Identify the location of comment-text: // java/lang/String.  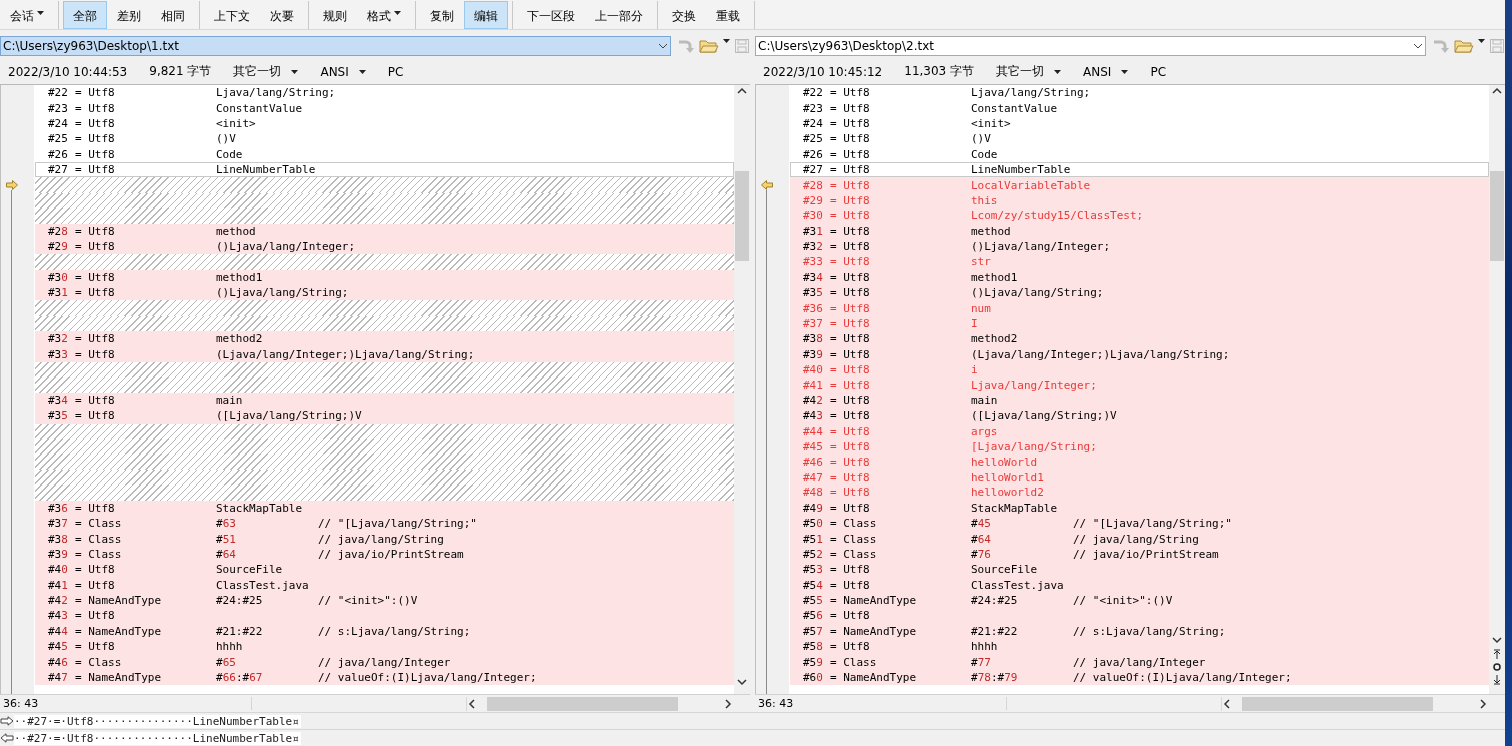
(381, 539).